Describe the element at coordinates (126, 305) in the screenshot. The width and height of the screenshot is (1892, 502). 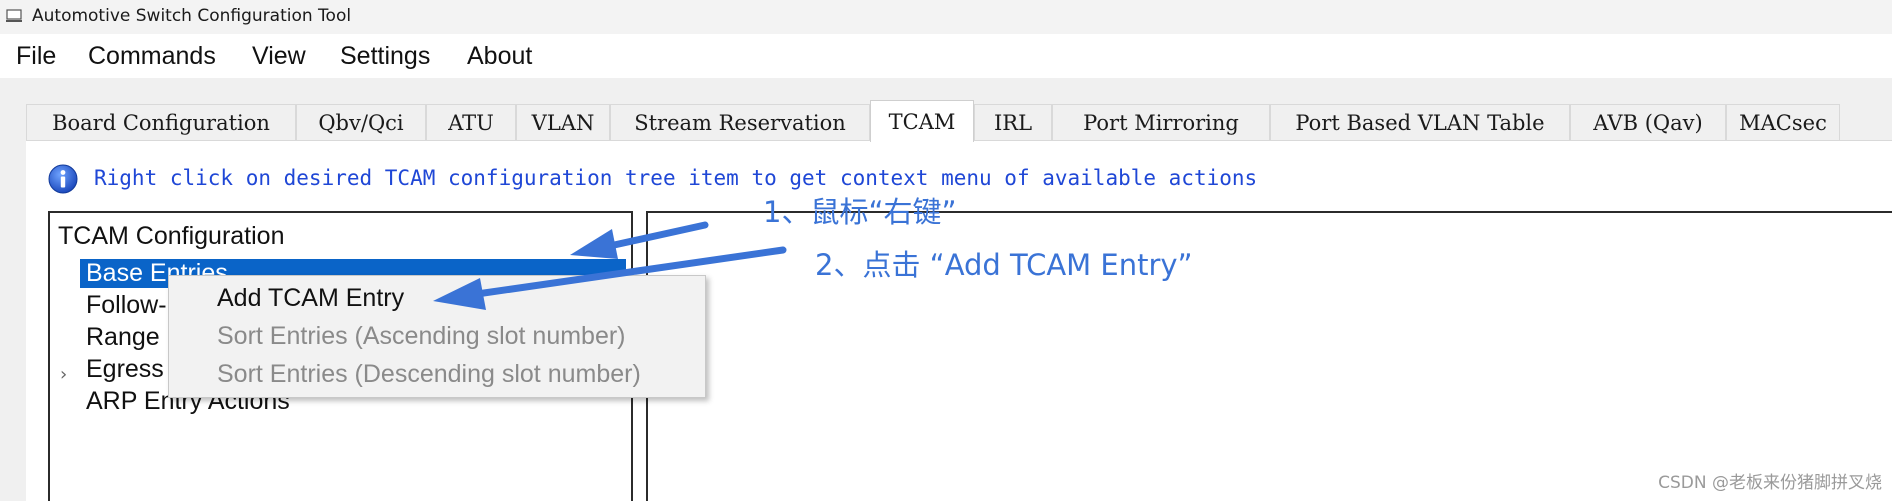
I see `tree-item-follow: Follow-` at that location.